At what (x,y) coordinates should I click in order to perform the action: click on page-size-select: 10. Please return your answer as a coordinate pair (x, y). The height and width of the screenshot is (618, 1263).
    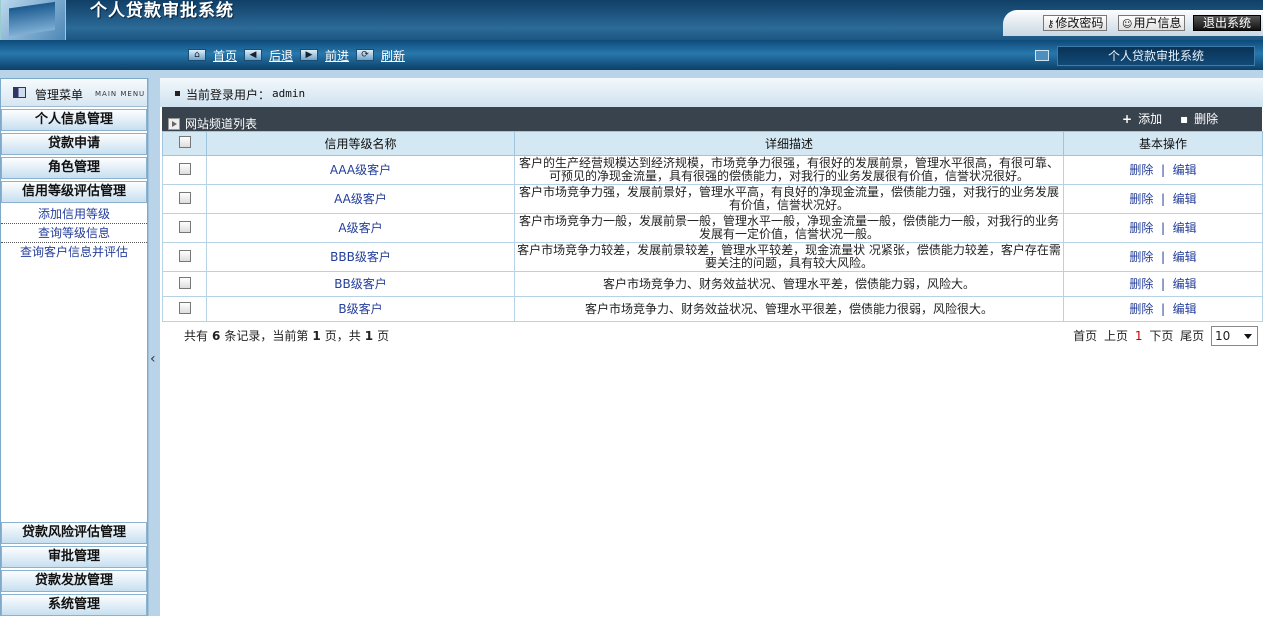
    Looking at the image, I should click on (1234, 336).